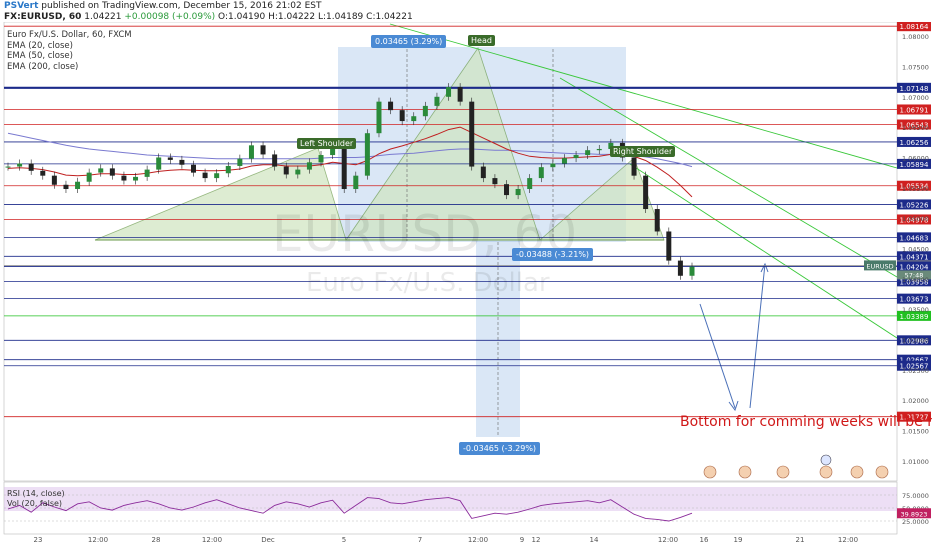 This screenshot has height=550, width=932. What do you see at coordinates (69, 35) in the screenshot?
I see `legend-title: Euro Fx/U.S. Dollar, 60, FXCM` at bounding box center [69, 35].